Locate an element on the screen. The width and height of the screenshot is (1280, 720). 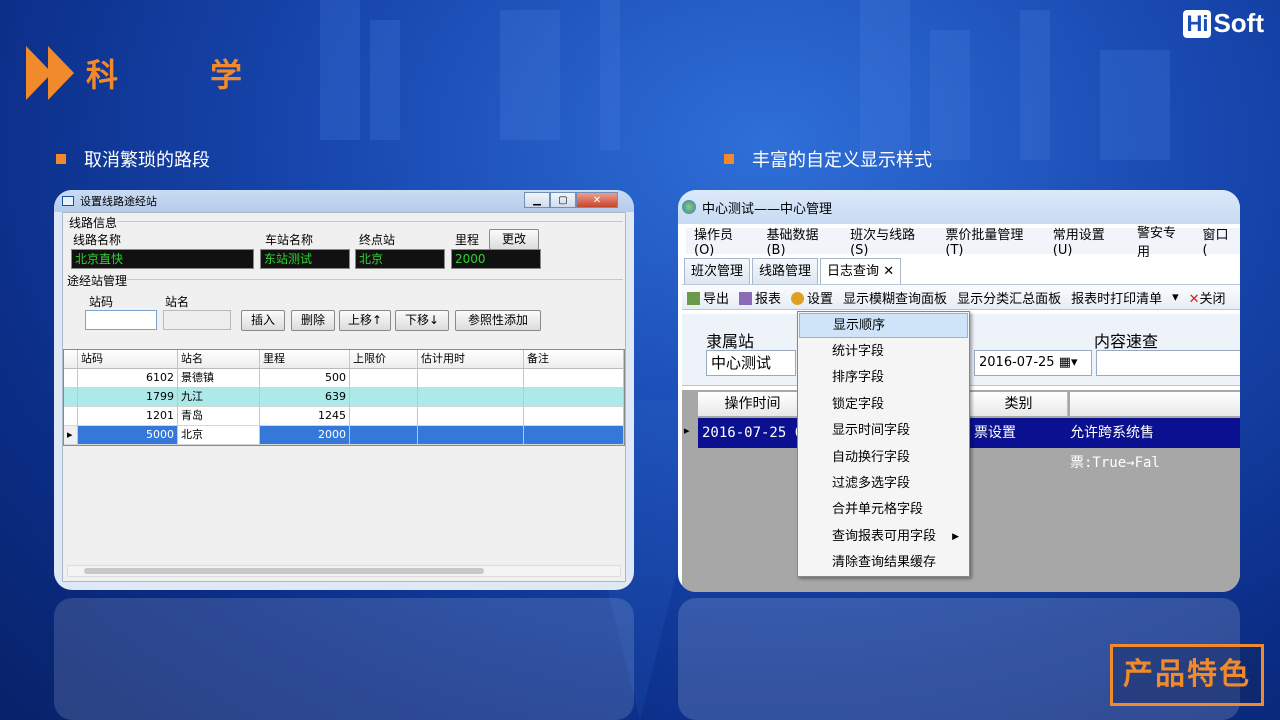
cell-name: 景德镇 is located at coordinates (219, 378).